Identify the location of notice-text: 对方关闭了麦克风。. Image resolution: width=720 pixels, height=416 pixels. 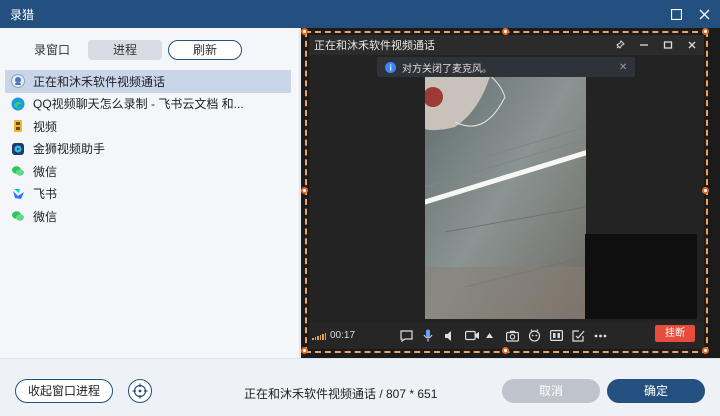
(447, 69).